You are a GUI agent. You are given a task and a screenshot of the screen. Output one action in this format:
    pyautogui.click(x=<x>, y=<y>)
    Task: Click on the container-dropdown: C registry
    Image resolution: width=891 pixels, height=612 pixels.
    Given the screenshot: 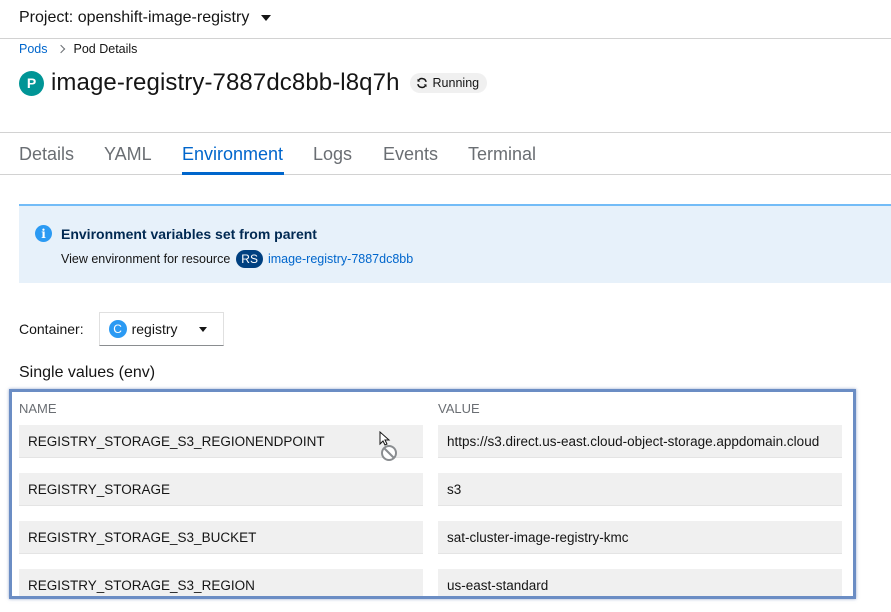 What is the action you would take?
    pyautogui.click(x=161, y=329)
    